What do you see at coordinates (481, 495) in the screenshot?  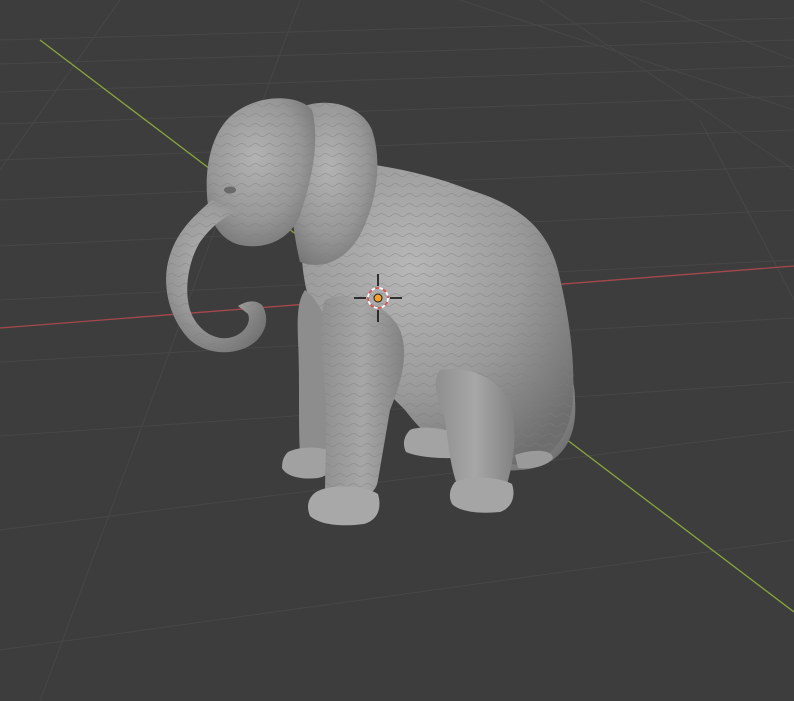 I see `elephant-rear-foot-near` at bounding box center [481, 495].